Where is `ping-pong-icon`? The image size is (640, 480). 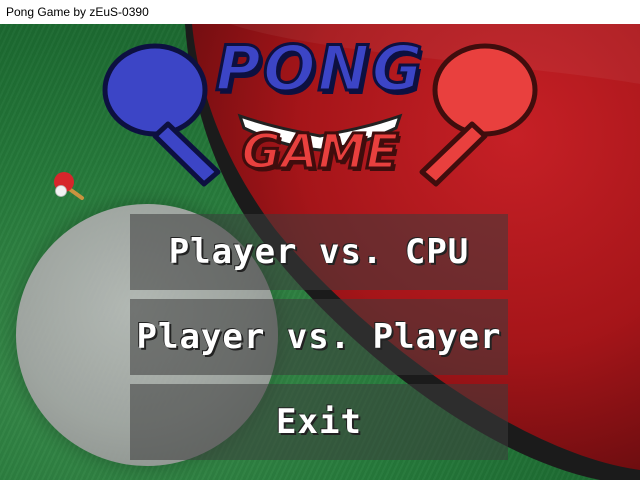 ping-pong-icon is located at coordinates (69, 186).